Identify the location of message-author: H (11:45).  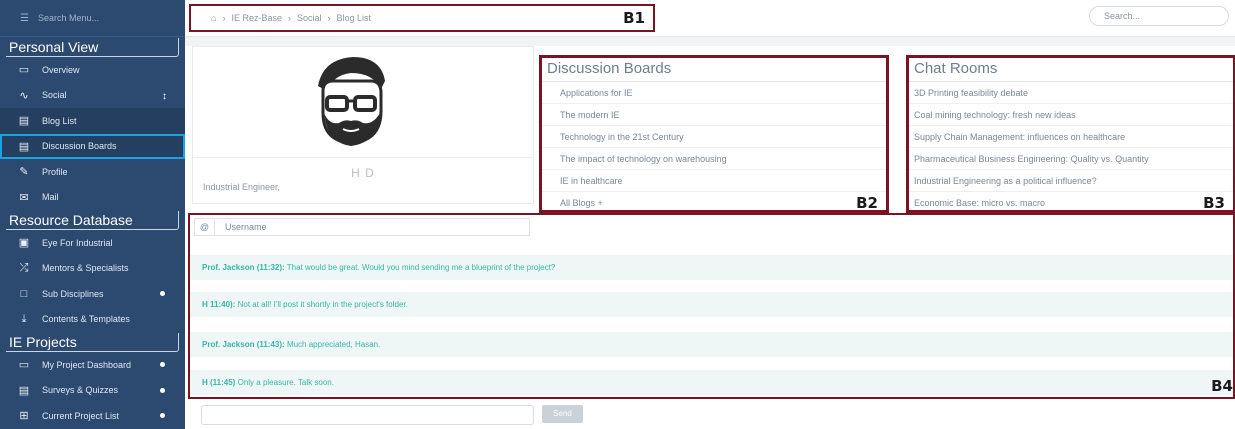
(219, 382).